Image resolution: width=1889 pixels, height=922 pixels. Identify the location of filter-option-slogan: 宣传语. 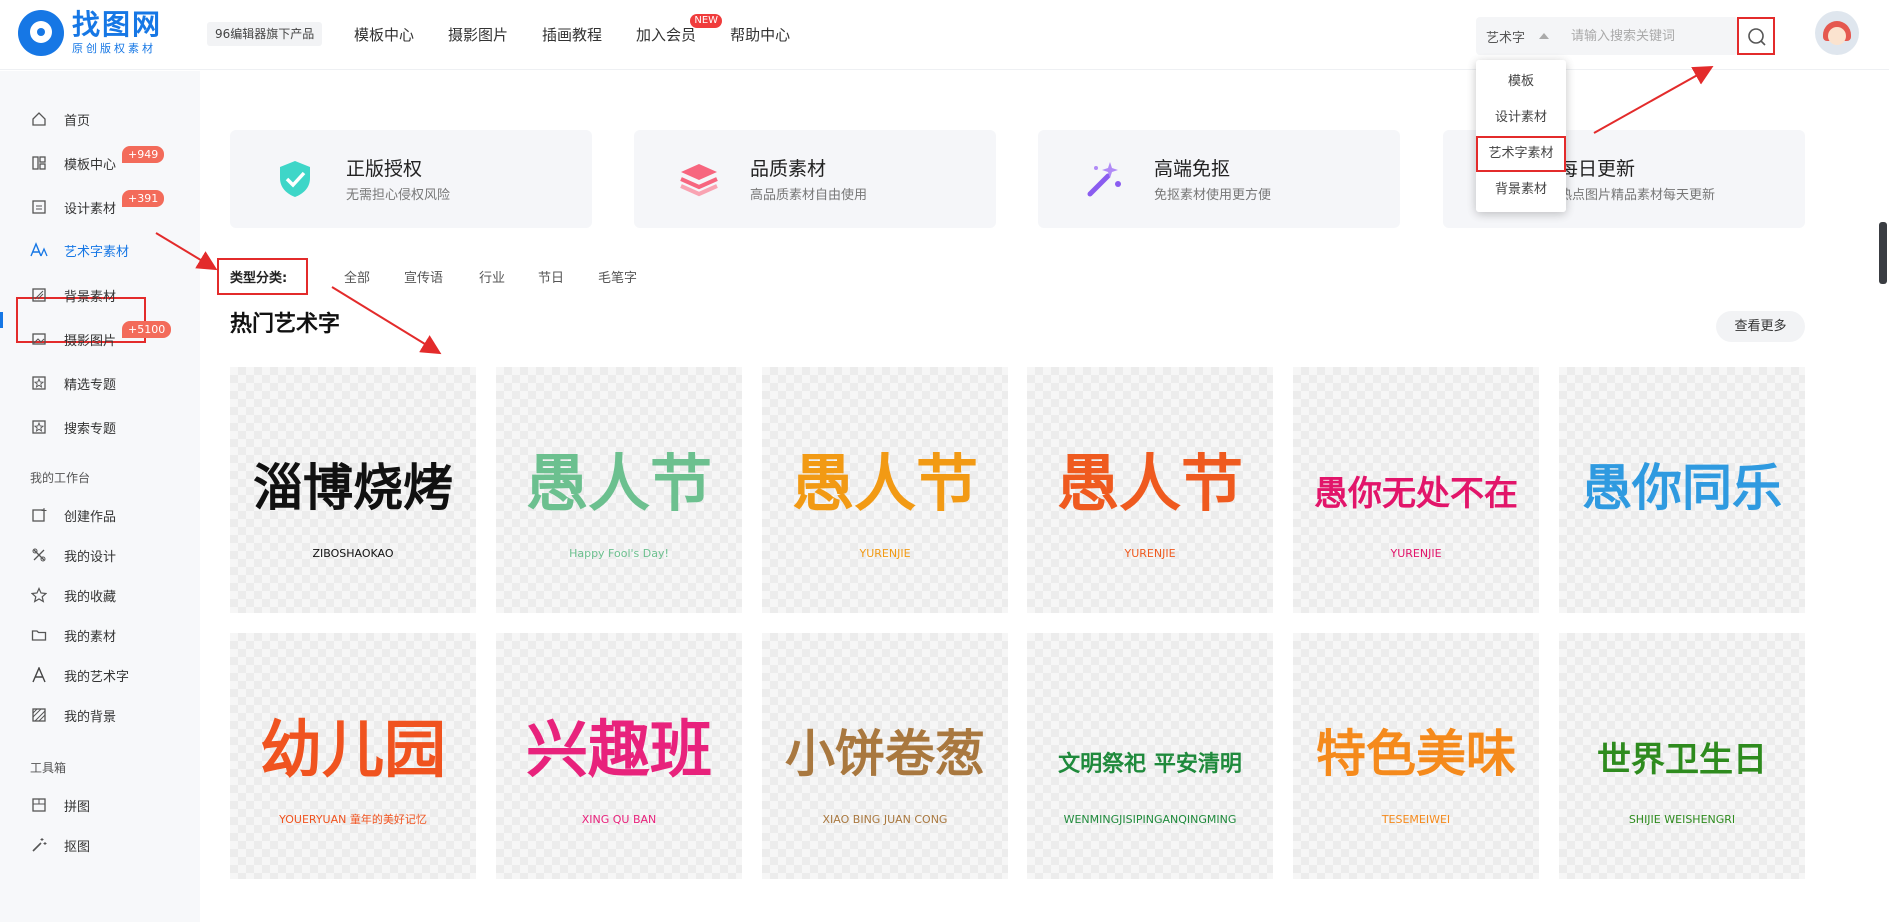
(423, 276).